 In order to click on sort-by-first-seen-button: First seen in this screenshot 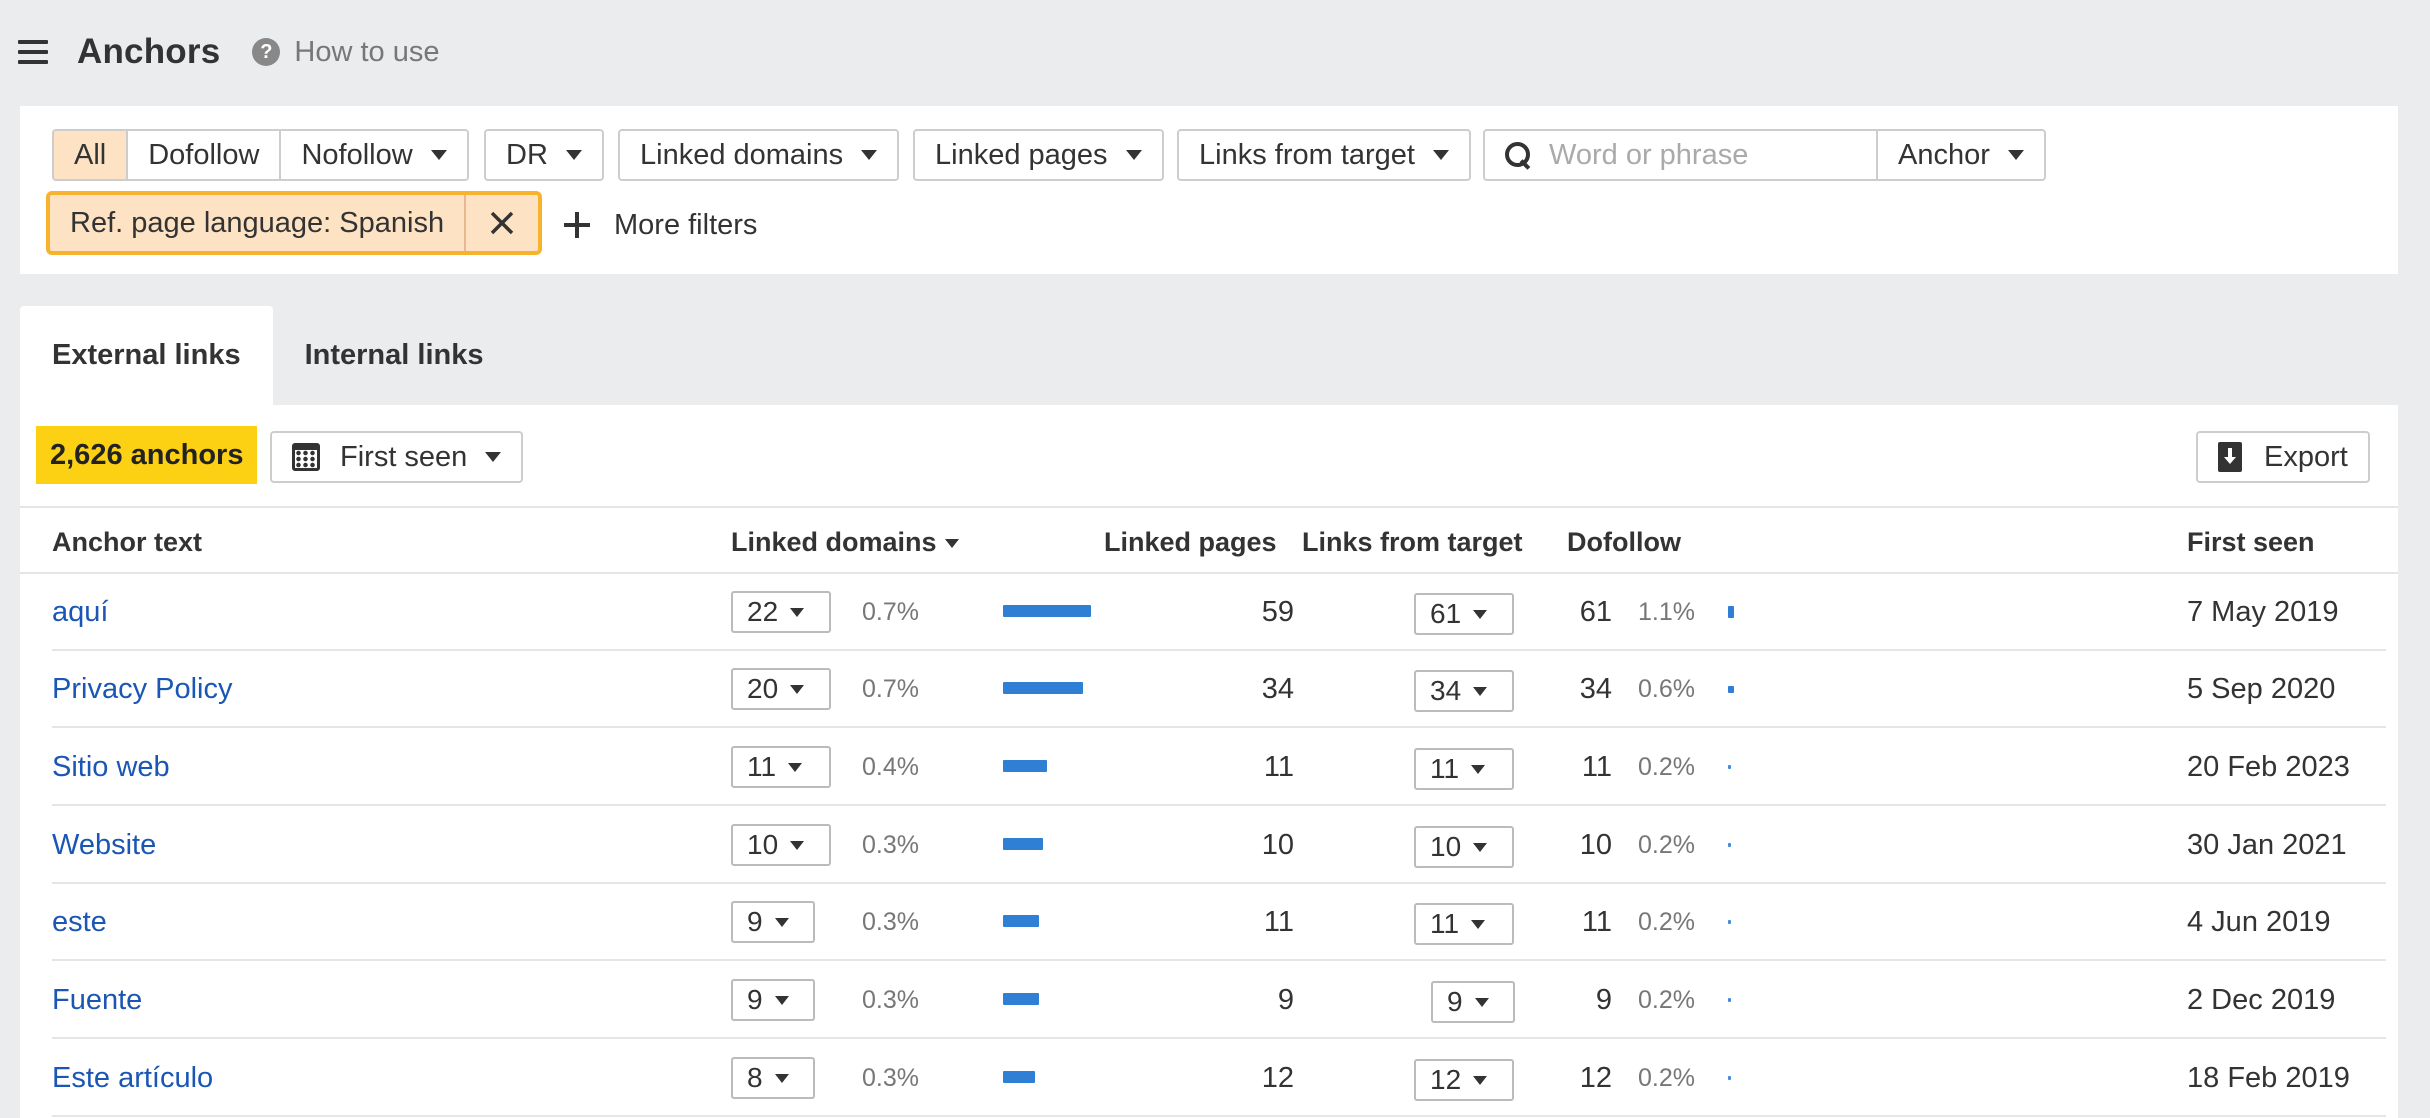, I will do `click(397, 457)`.